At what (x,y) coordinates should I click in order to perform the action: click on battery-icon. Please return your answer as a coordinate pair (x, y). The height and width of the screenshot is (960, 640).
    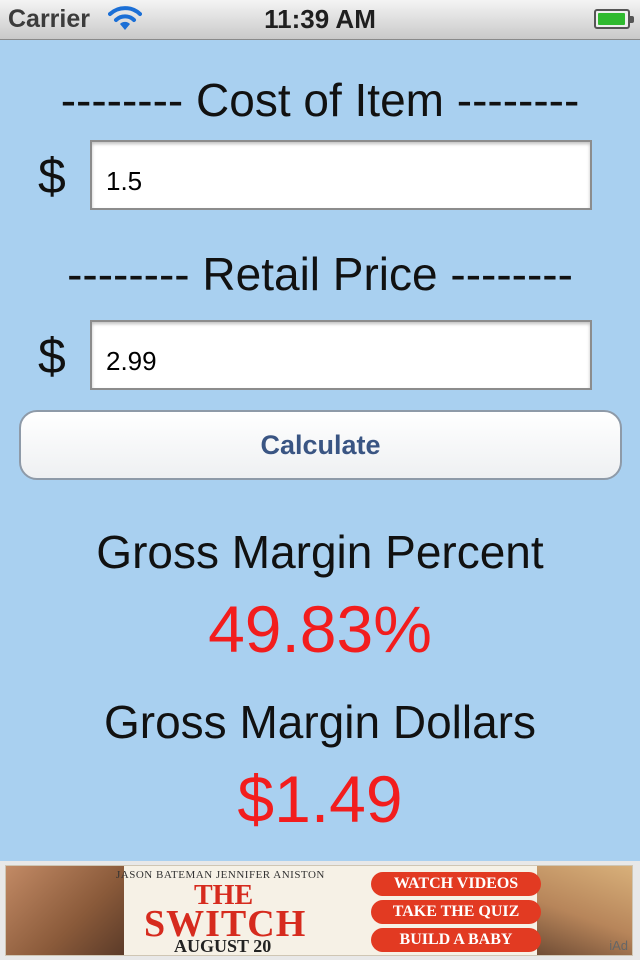
    Looking at the image, I should click on (614, 19).